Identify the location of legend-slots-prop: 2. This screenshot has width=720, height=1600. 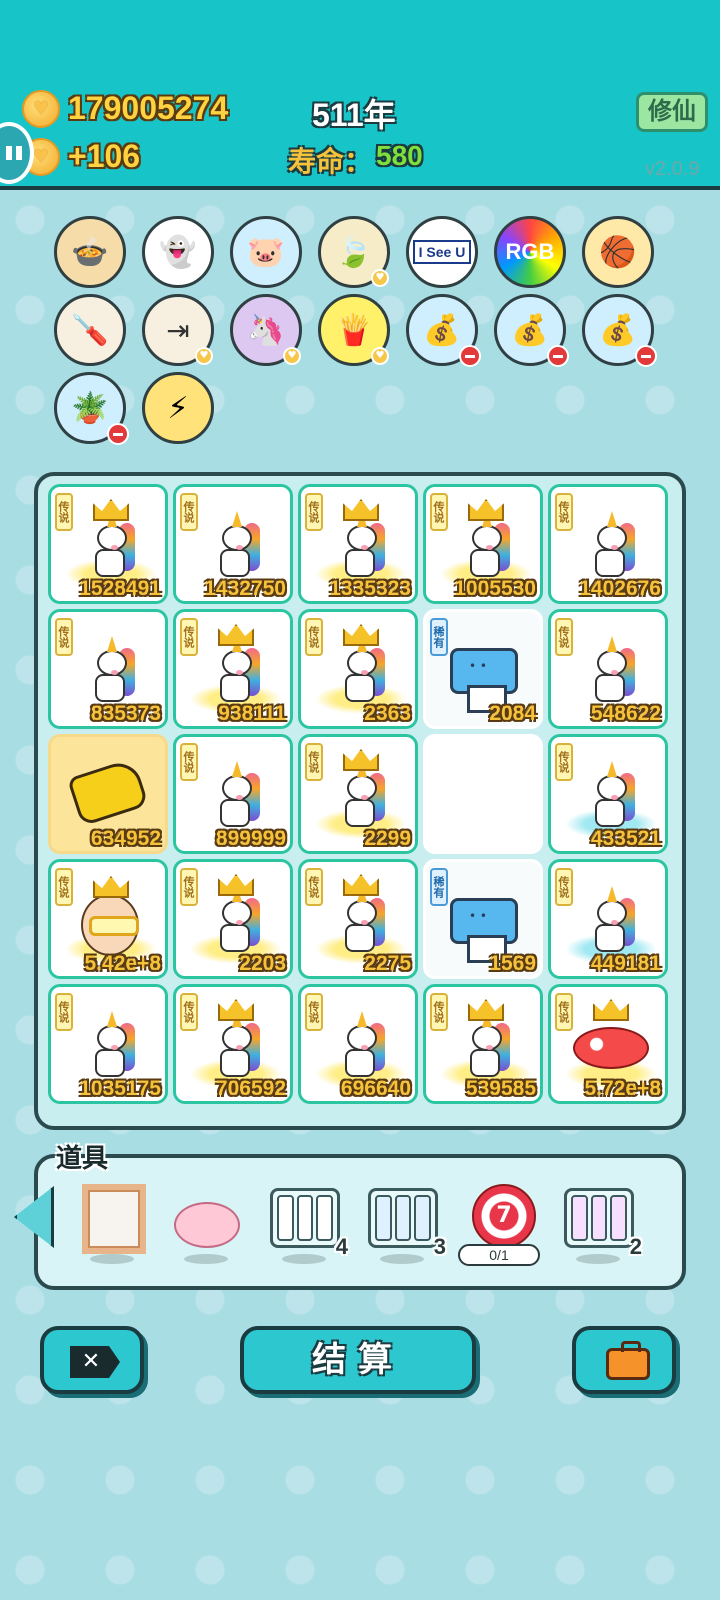
(602, 1224).